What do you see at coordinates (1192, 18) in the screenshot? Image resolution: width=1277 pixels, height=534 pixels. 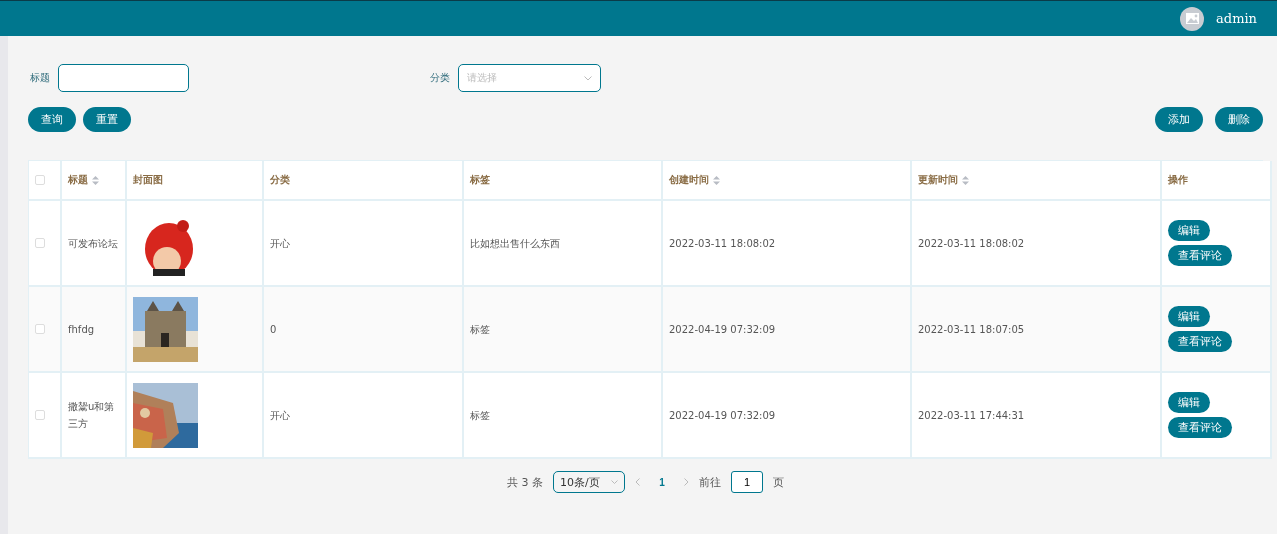 I see `avatar-icon` at bounding box center [1192, 18].